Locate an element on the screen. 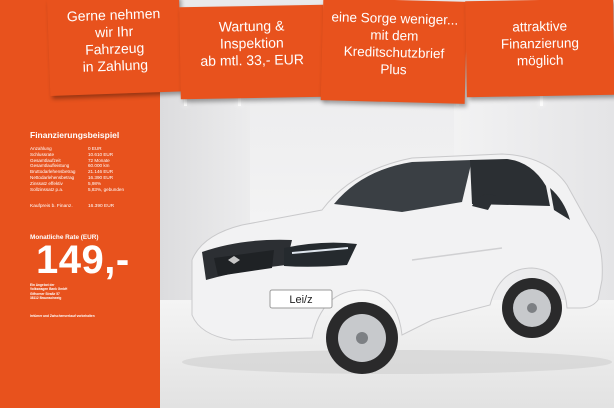 The width and height of the screenshot is (614, 408). rear-wheel-hub is located at coordinates (532, 308).